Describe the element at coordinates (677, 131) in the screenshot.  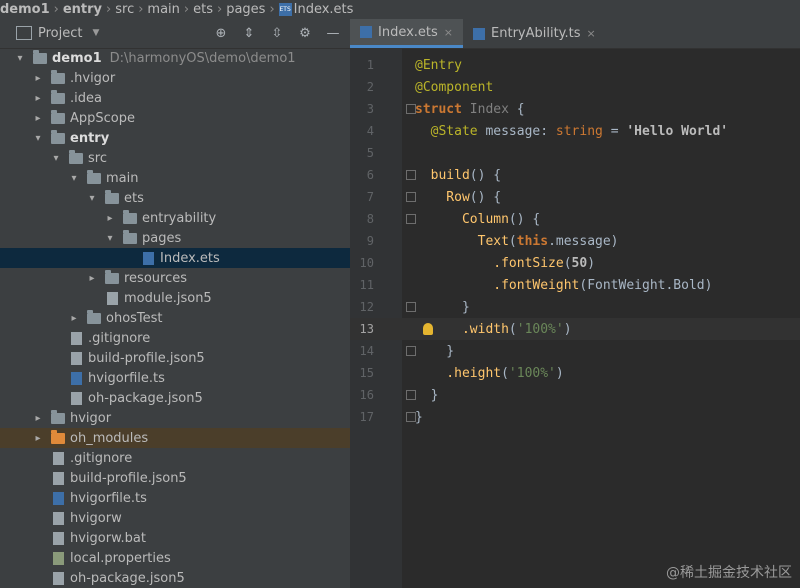
I see `code-token: 'Hello World'` at that location.